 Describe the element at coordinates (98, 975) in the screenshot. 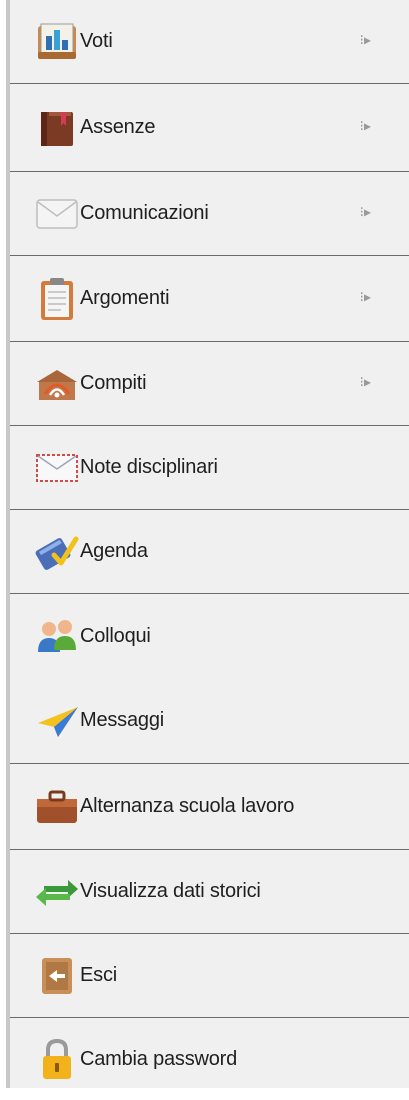

I see `menu-item-label: Esci` at that location.